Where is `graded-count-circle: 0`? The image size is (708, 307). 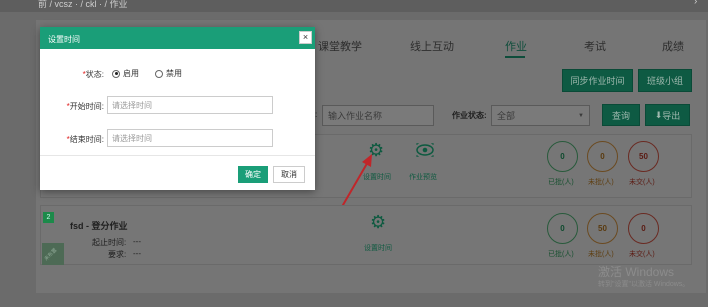 graded-count-circle: 0 is located at coordinates (562, 156).